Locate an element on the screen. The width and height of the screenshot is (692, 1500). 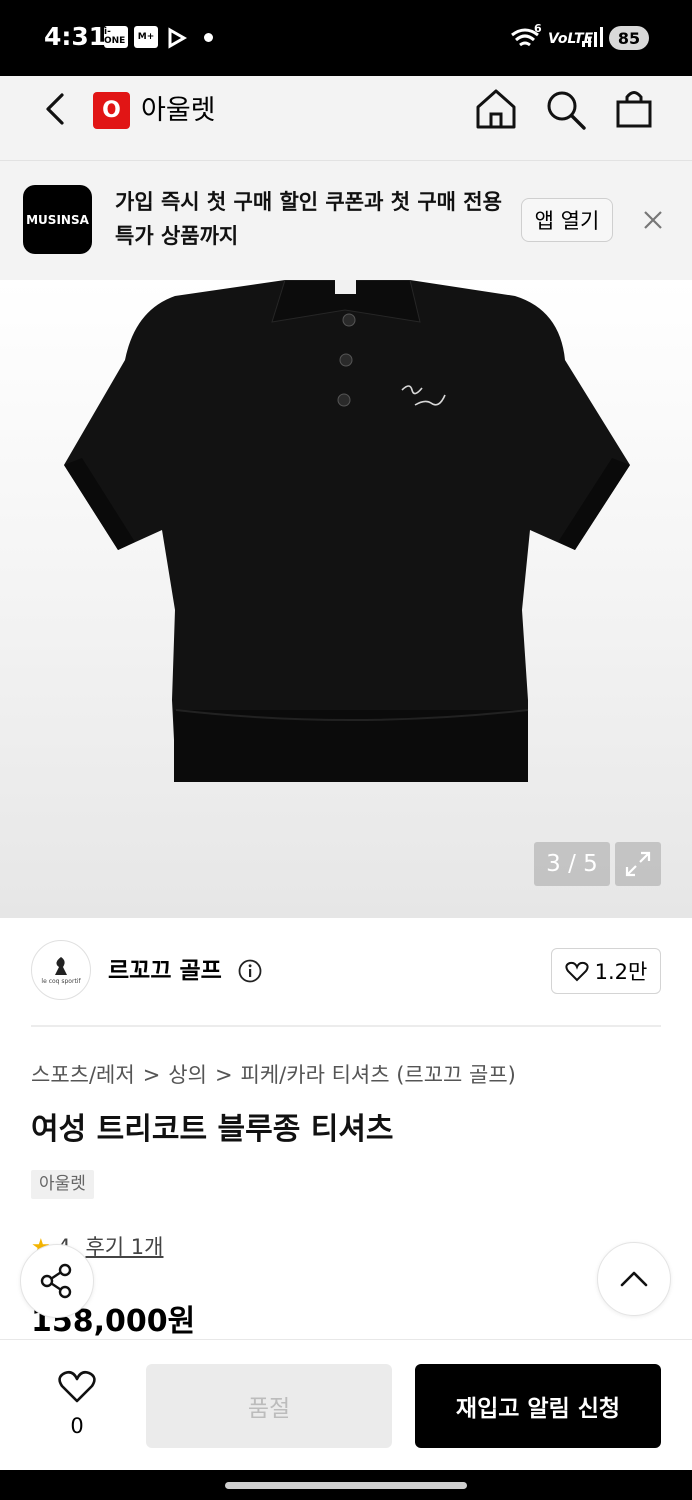
battery-indicator: 85 is located at coordinates (629, 38).